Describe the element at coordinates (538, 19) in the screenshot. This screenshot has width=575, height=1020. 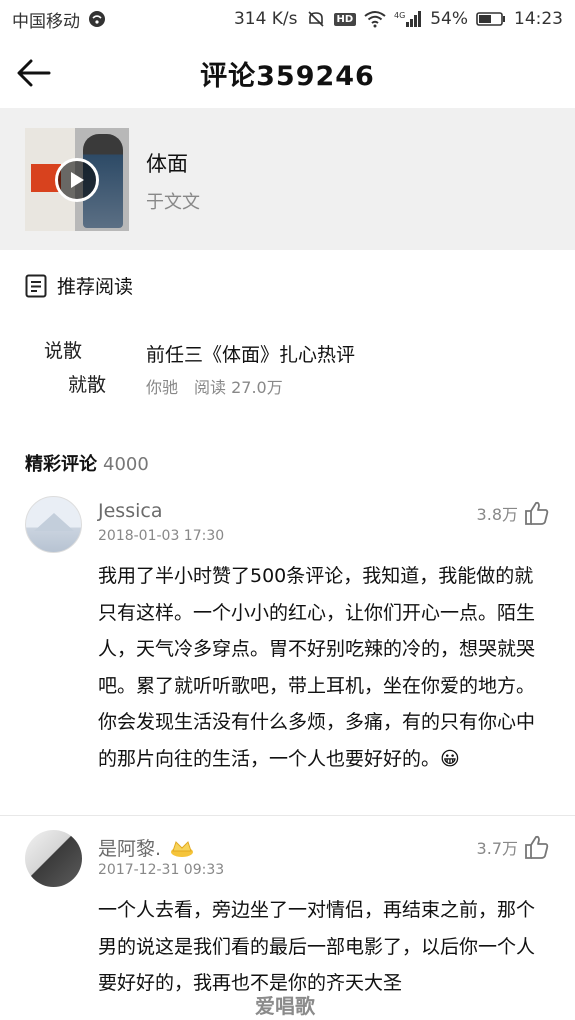
I see `clock: 14:23` at that location.